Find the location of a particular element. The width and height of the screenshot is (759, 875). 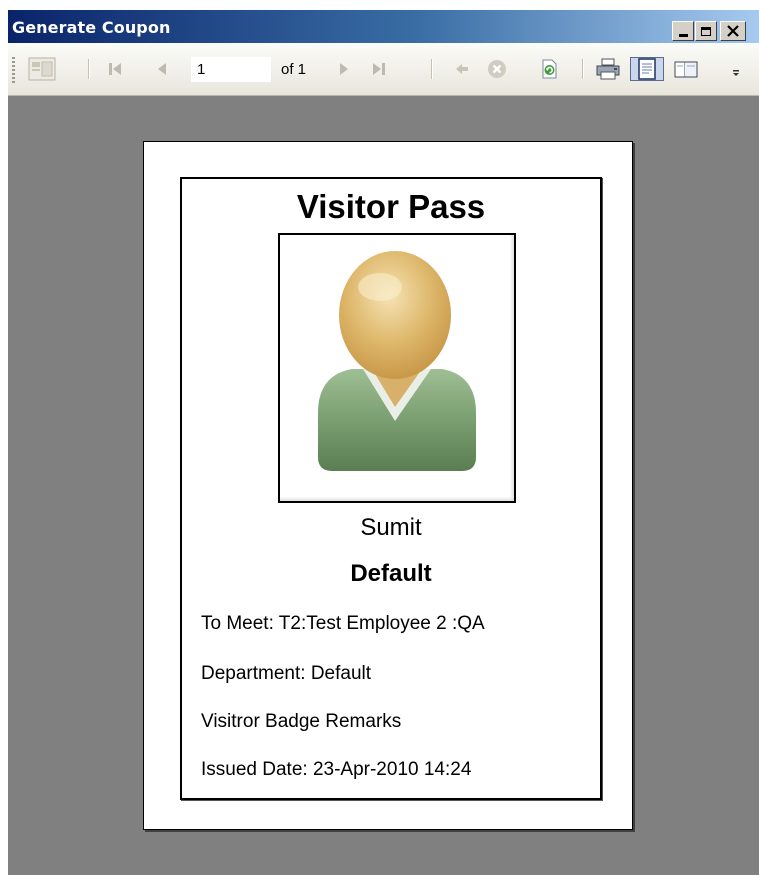

print-button is located at coordinates (608, 69).